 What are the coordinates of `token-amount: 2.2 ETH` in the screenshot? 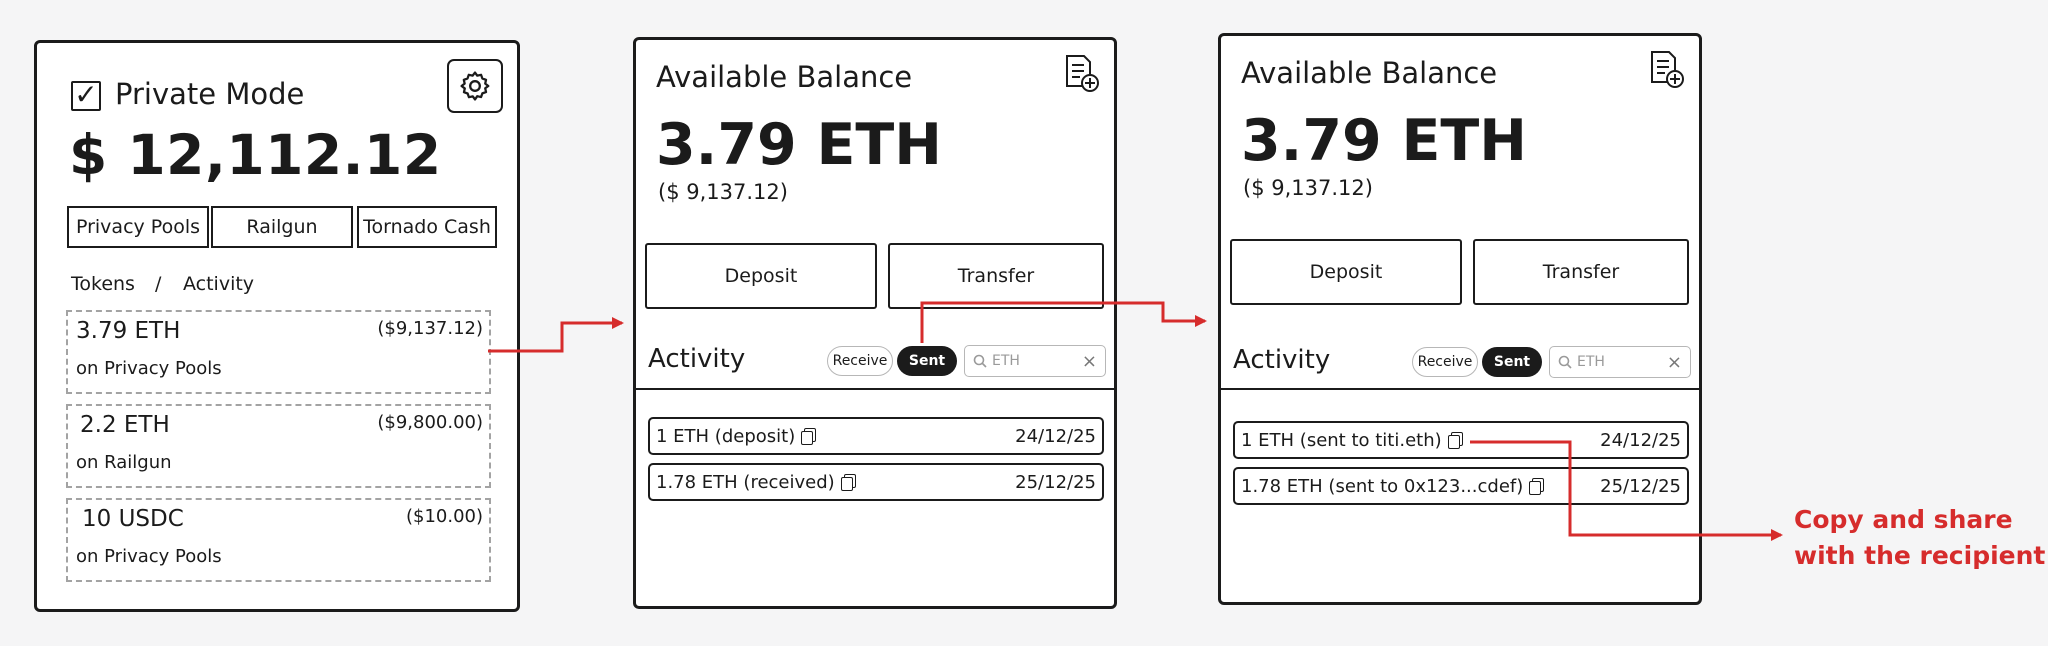 It's located at (125, 425).